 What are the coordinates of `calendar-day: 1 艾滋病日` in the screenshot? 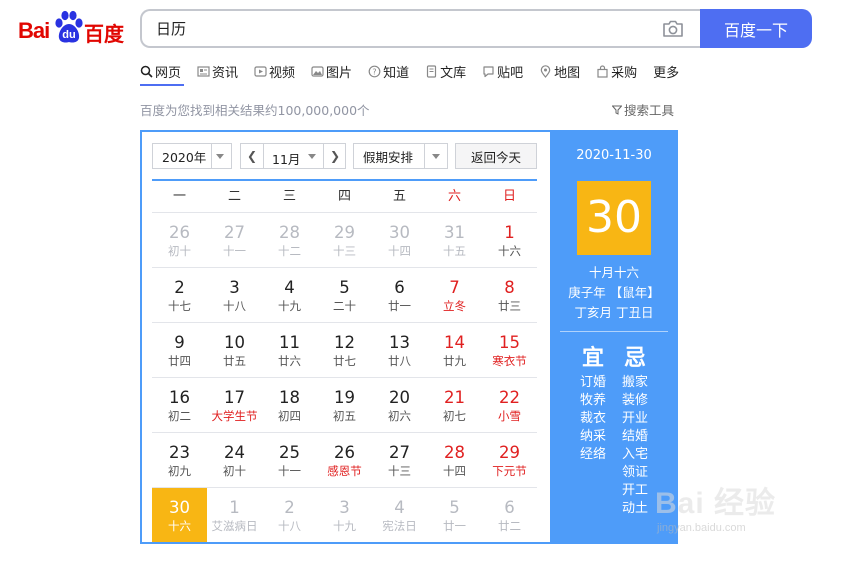 It's located at (234, 515).